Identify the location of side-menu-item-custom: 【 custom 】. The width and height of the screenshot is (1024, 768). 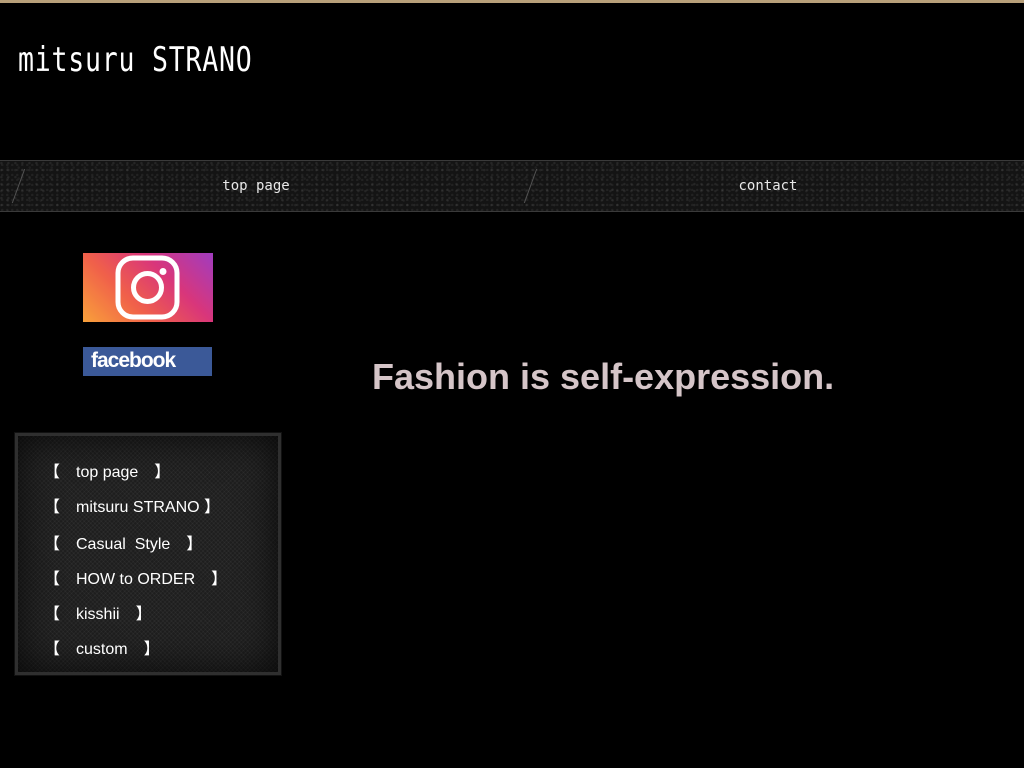
(102, 647).